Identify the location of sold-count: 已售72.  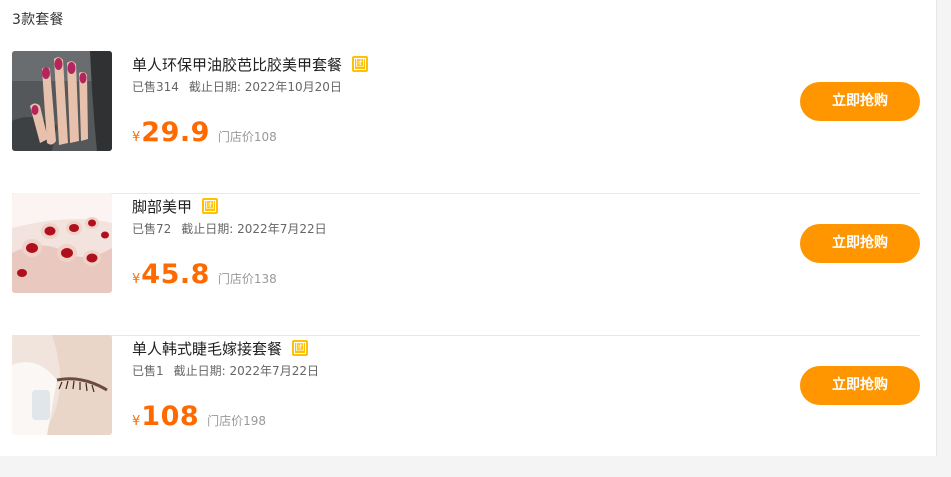
(152, 229).